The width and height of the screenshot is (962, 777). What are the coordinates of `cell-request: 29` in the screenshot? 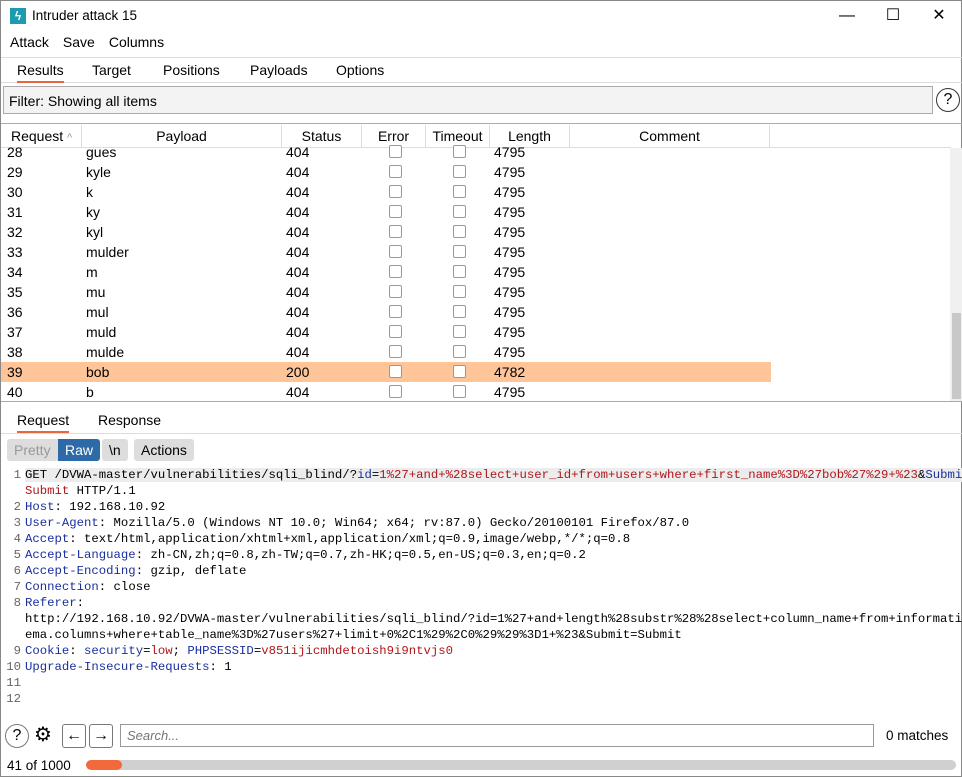 It's located at (15, 172).